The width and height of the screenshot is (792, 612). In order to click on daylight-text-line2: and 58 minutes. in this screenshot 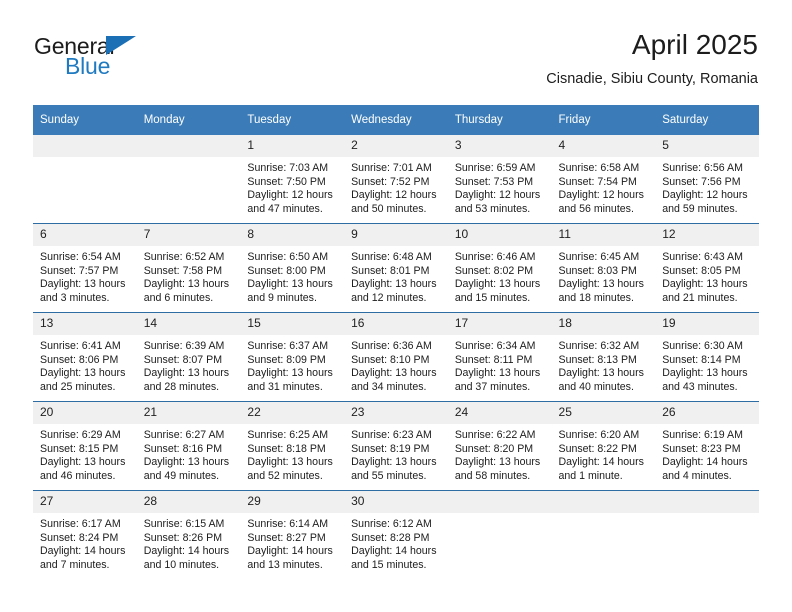, I will do `click(492, 475)`.